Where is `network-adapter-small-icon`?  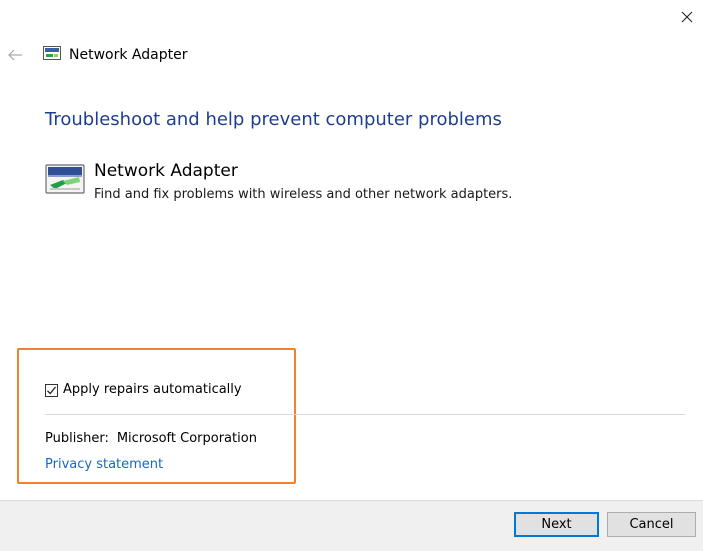 network-adapter-small-icon is located at coordinates (52, 53).